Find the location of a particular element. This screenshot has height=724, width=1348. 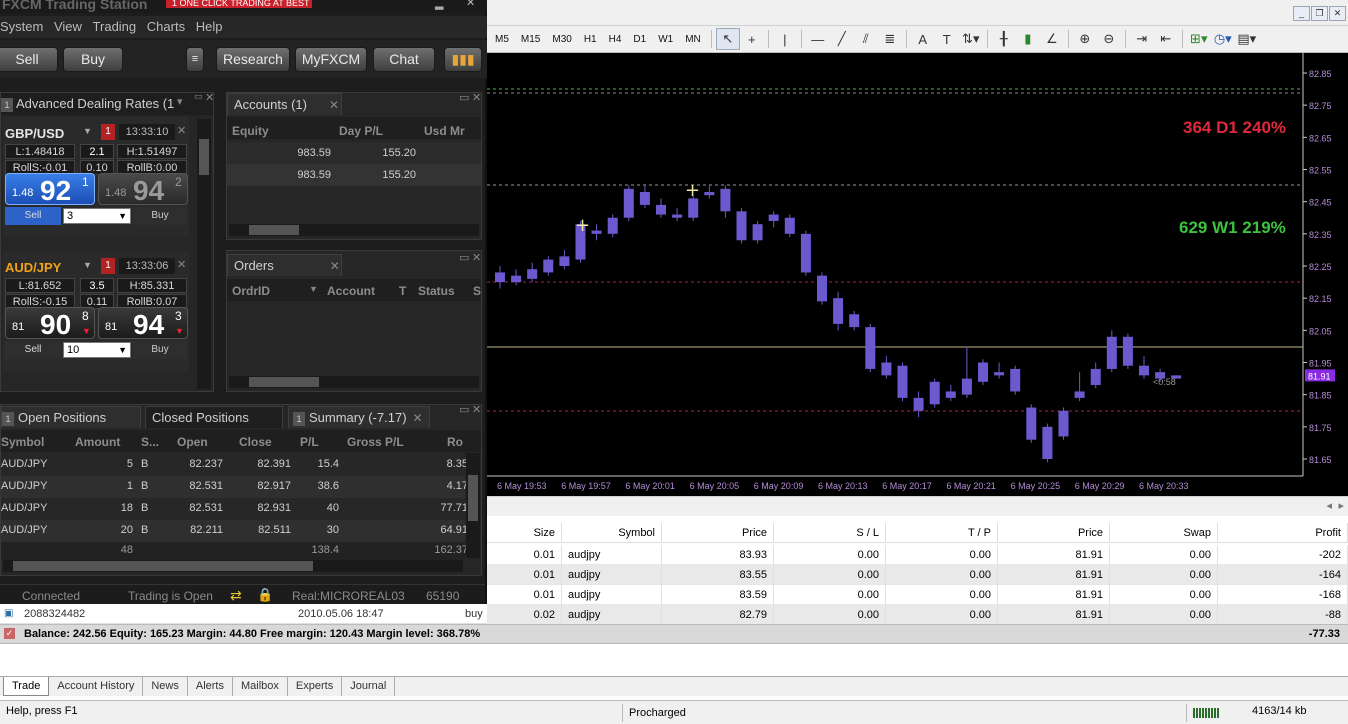

panel-close-icon: ✕ is located at coordinates (476, 257).